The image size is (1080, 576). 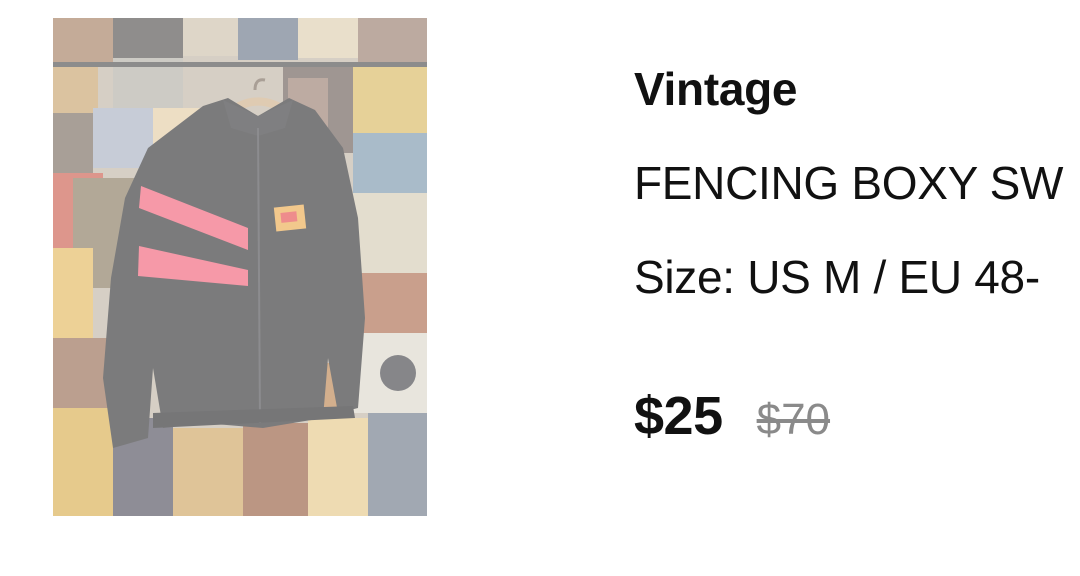 What do you see at coordinates (848, 183) in the screenshot?
I see `product-title: FENCING BOXY SW` at bounding box center [848, 183].